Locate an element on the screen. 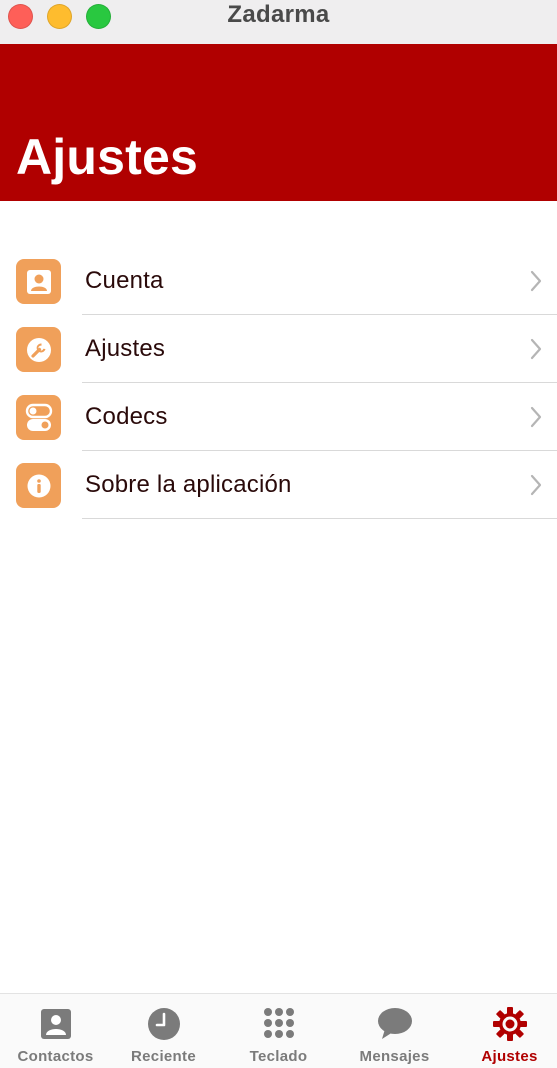 The image size is (557, 1068). tab-reciente: Reciente is located at coordinates (163, 1031).